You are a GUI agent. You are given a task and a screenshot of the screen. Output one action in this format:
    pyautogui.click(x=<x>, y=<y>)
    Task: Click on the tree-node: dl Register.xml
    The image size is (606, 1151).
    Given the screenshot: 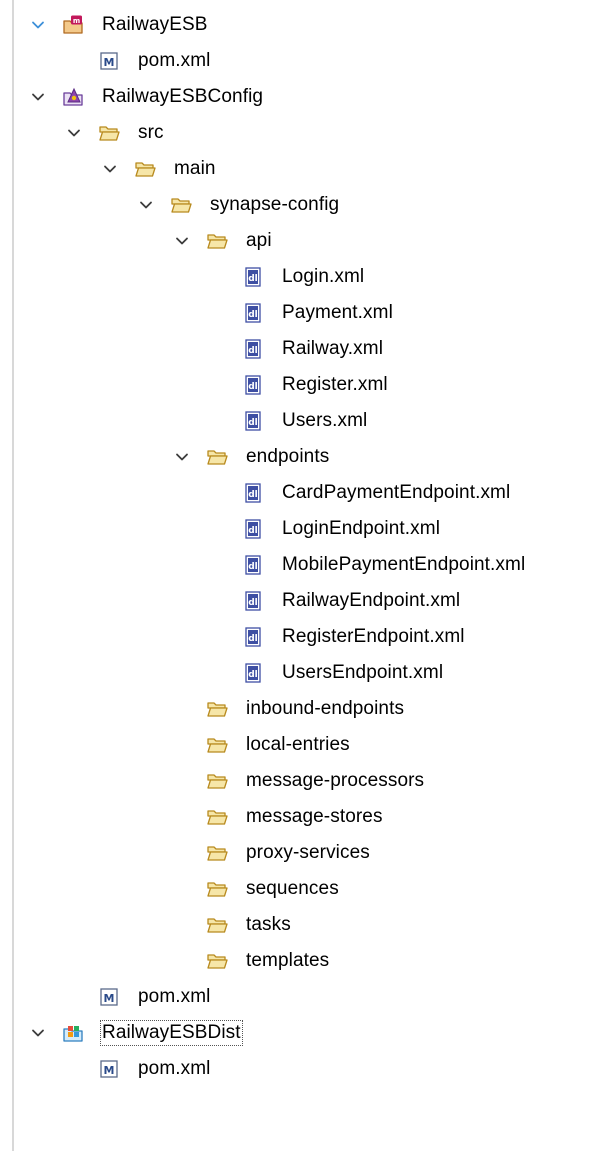 What is the action you would take?
    pyautogui.click(x=303, y=385)
    